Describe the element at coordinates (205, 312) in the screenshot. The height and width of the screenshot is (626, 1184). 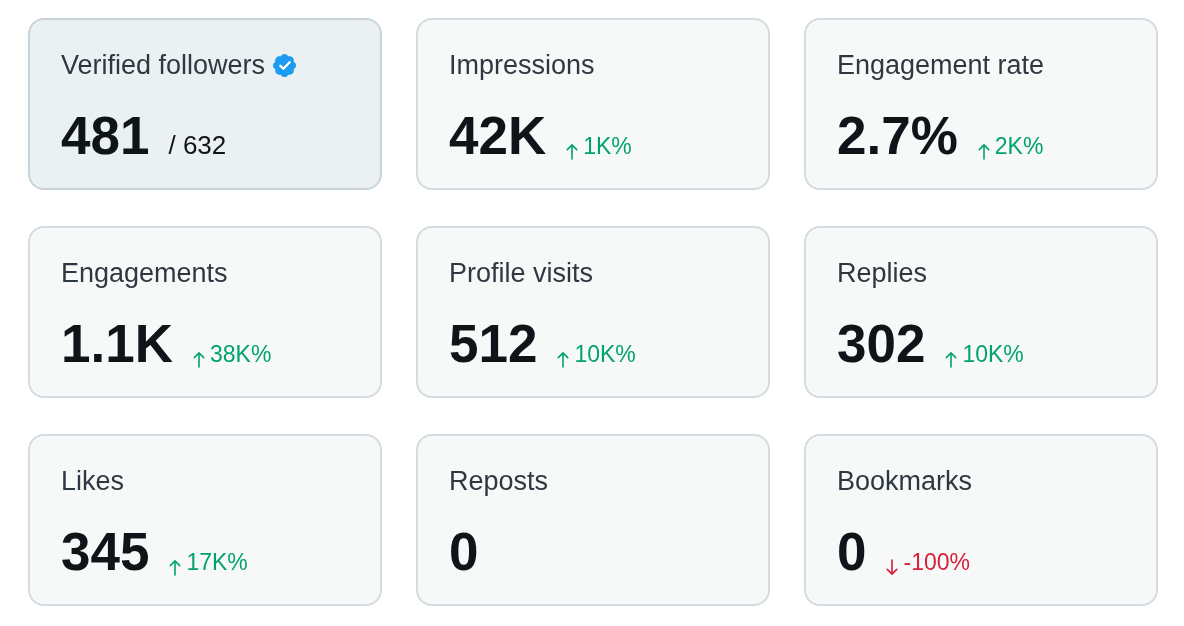
I see `metric-card: Engagements 1.1K 38K%` at that location.